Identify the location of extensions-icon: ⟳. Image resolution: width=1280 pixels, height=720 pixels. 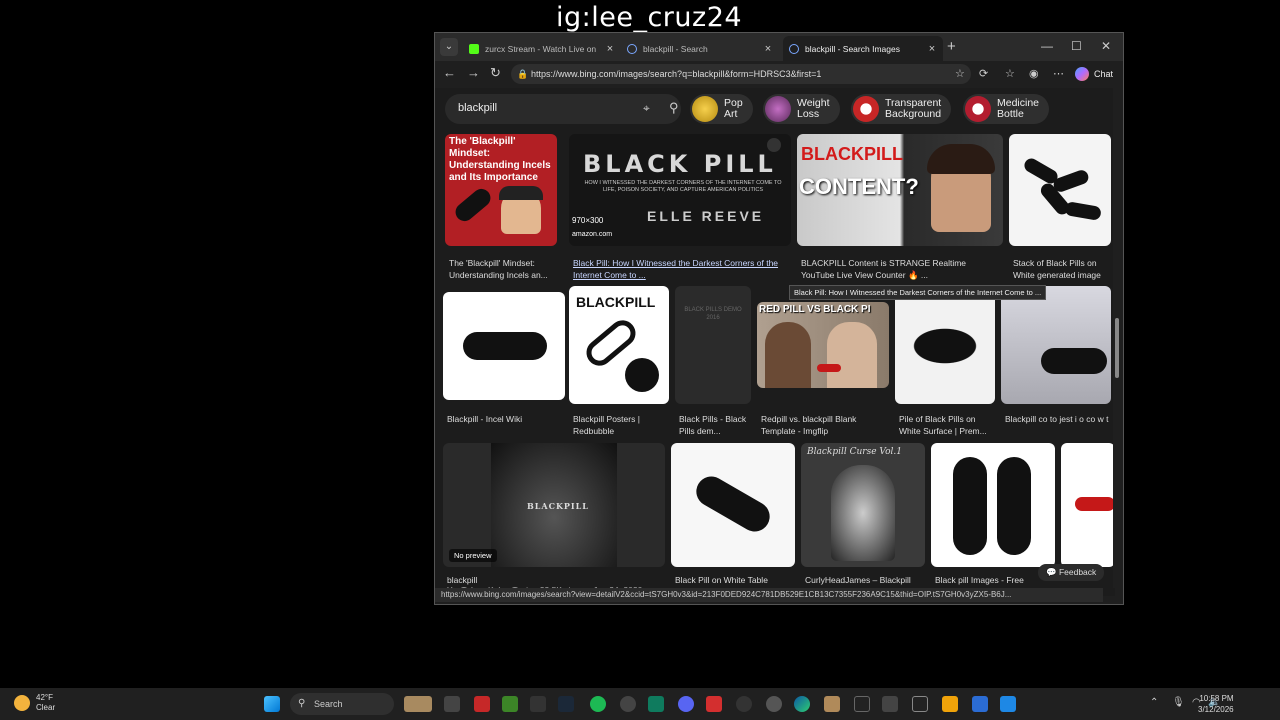
(983, 73).